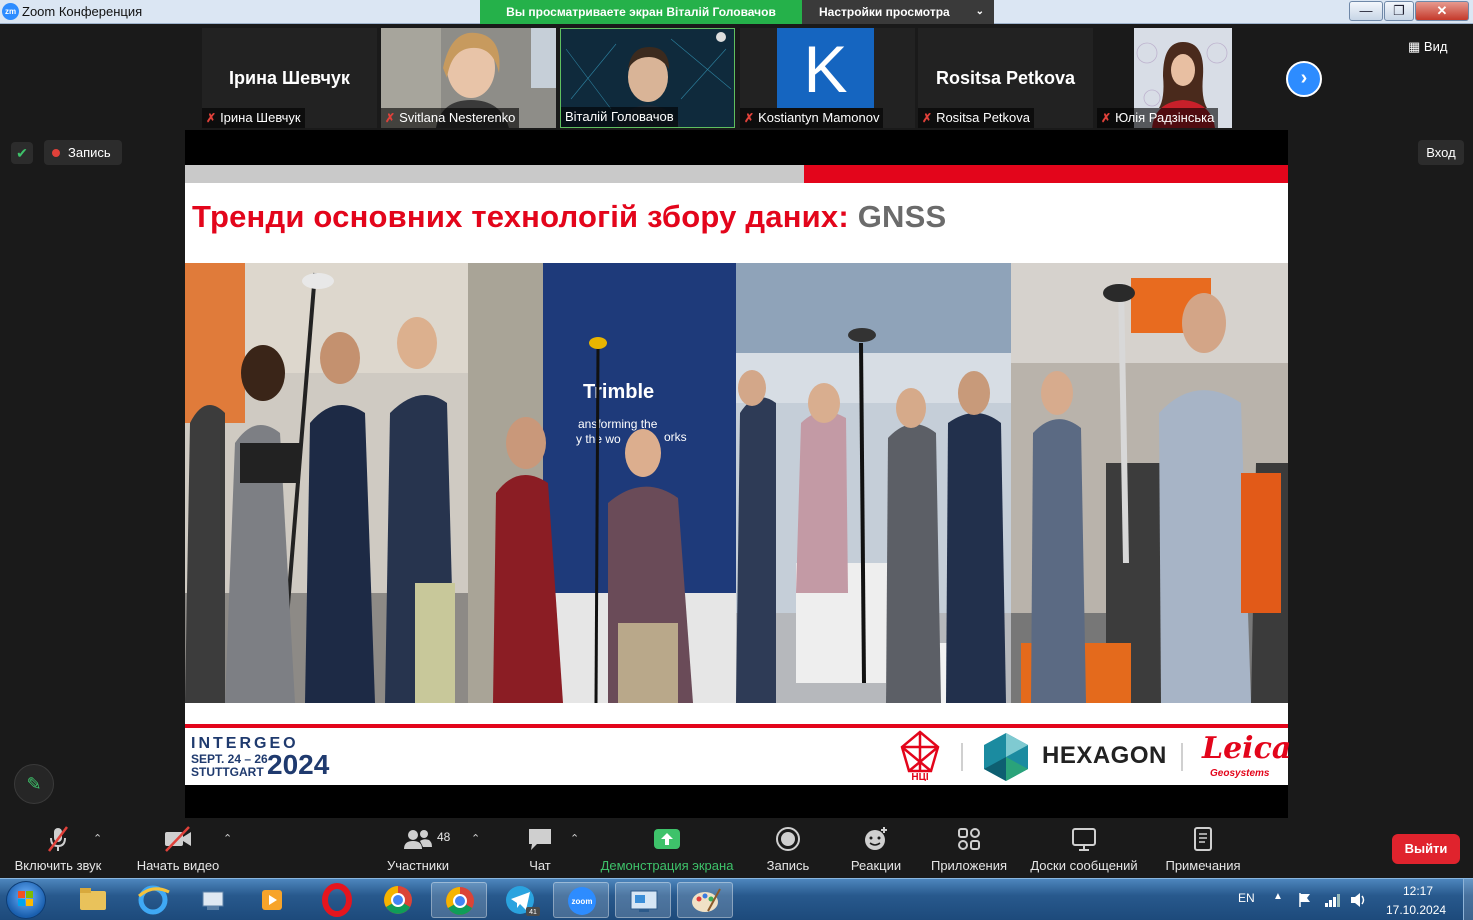  Describe the element at coordinates (229, 759) in the screenshot. I see `intergeo-date-text: SEPT. 24 – 26` at that location.